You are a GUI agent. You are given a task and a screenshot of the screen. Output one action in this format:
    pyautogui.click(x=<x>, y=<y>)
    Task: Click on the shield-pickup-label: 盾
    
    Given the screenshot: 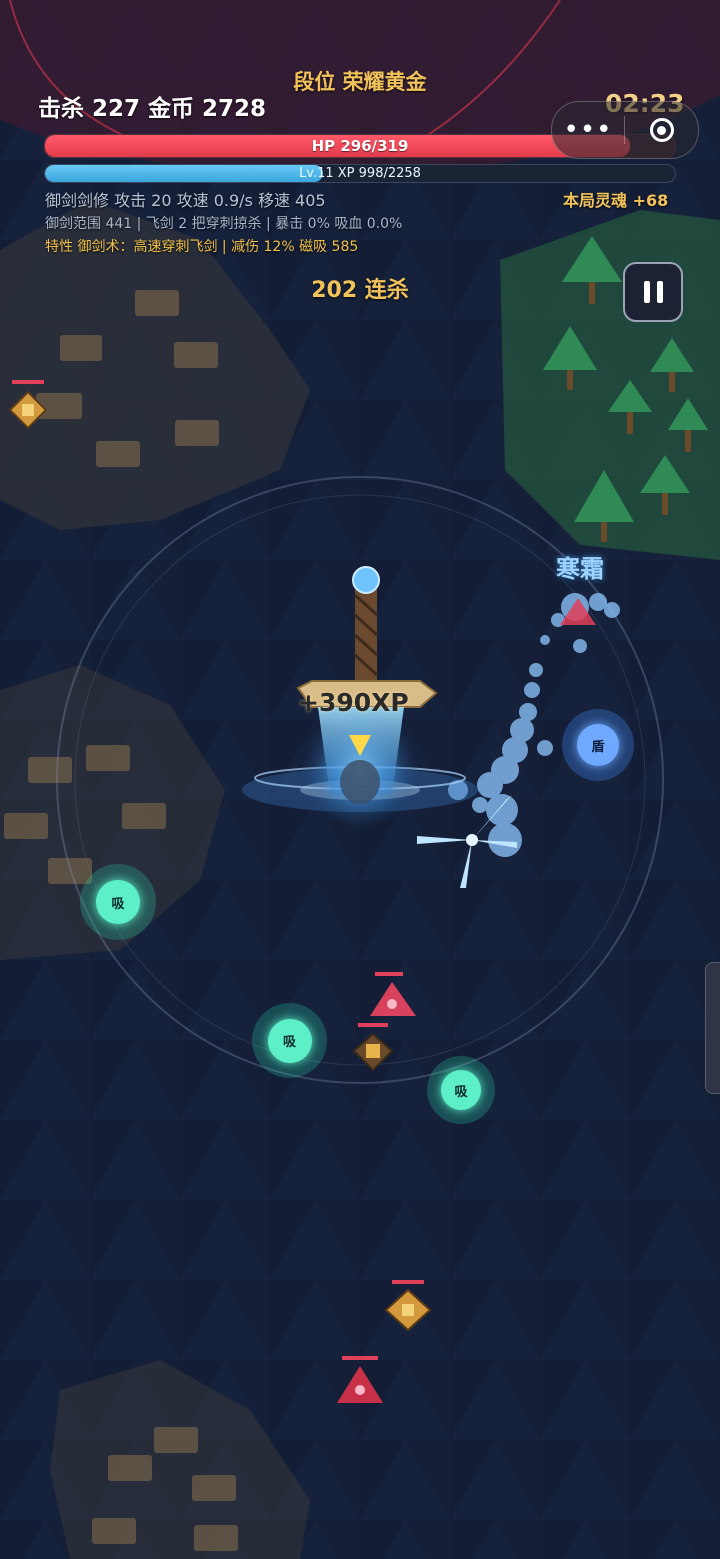 What is the action you would take?
    pyautogui.click(x=598, y=745)
    